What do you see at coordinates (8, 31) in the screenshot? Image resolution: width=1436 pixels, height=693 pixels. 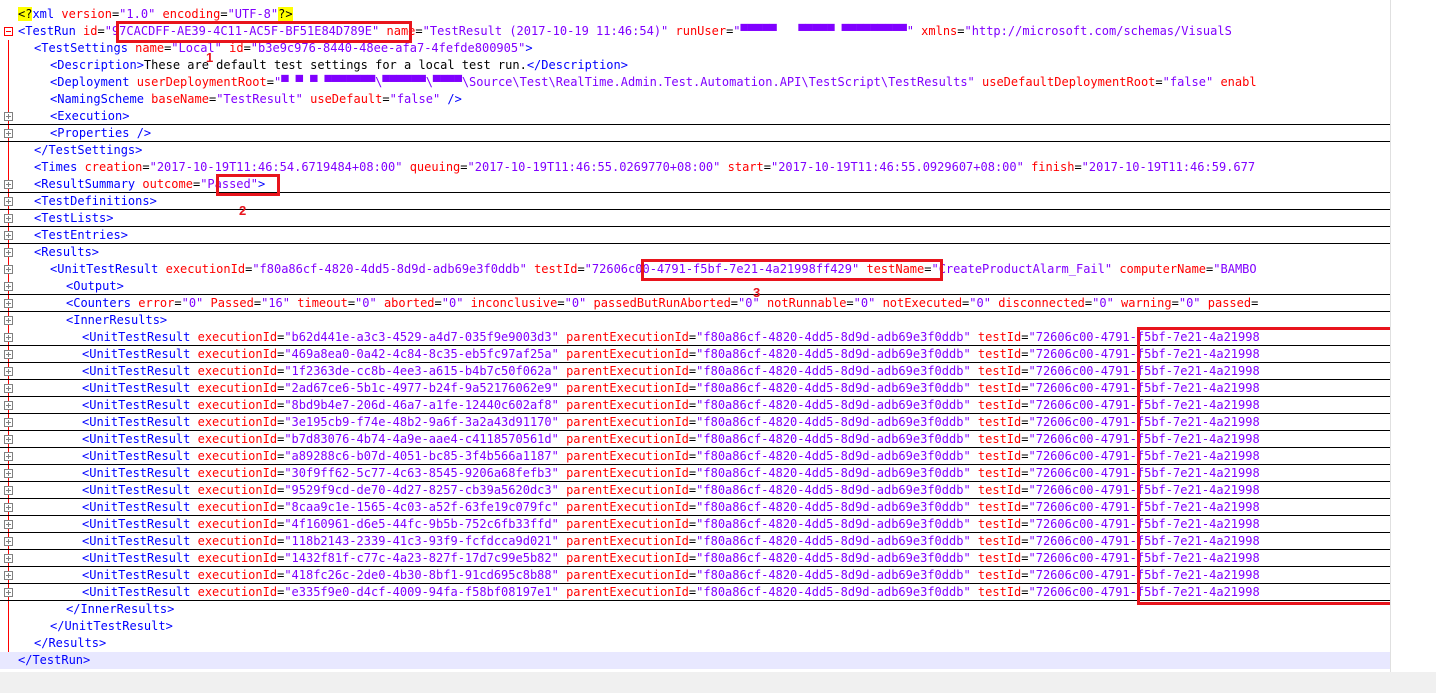 I see `fold-collapse-icon` at bounding box center [8, 31].